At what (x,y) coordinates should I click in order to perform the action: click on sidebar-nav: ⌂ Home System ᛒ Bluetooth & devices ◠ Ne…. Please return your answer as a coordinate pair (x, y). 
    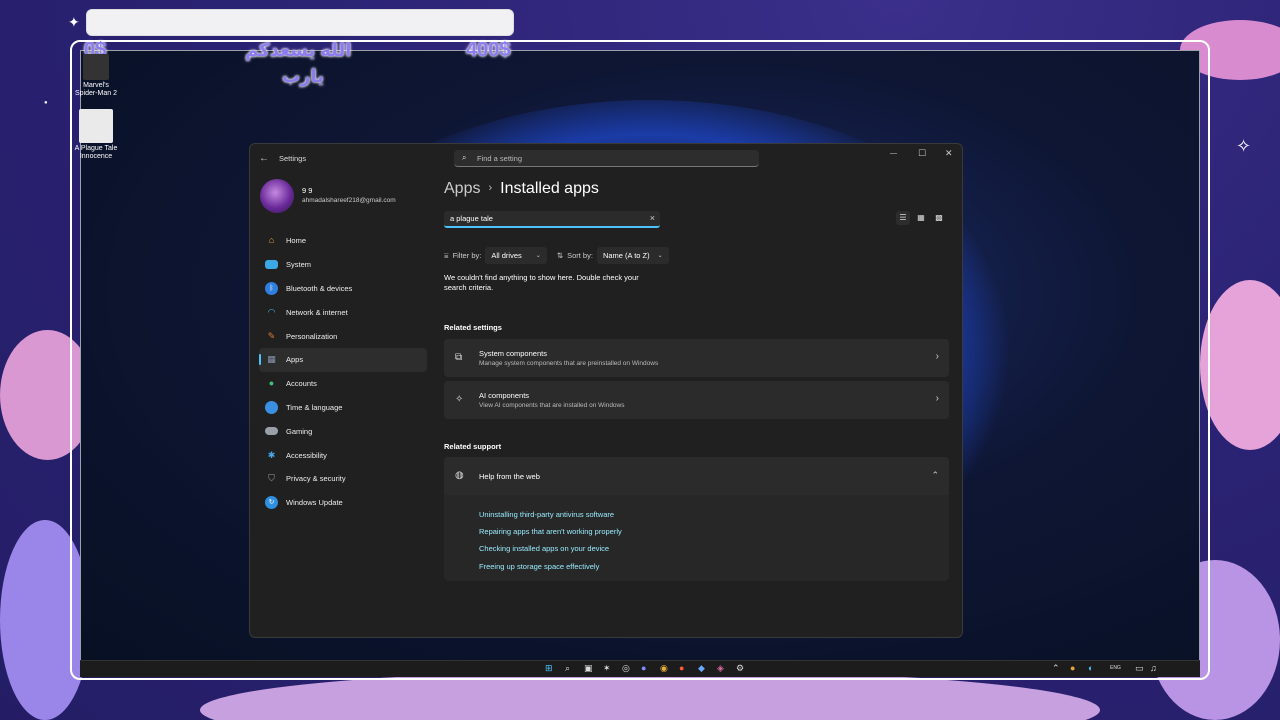
    Looking at the image, I should click on (343, 372).